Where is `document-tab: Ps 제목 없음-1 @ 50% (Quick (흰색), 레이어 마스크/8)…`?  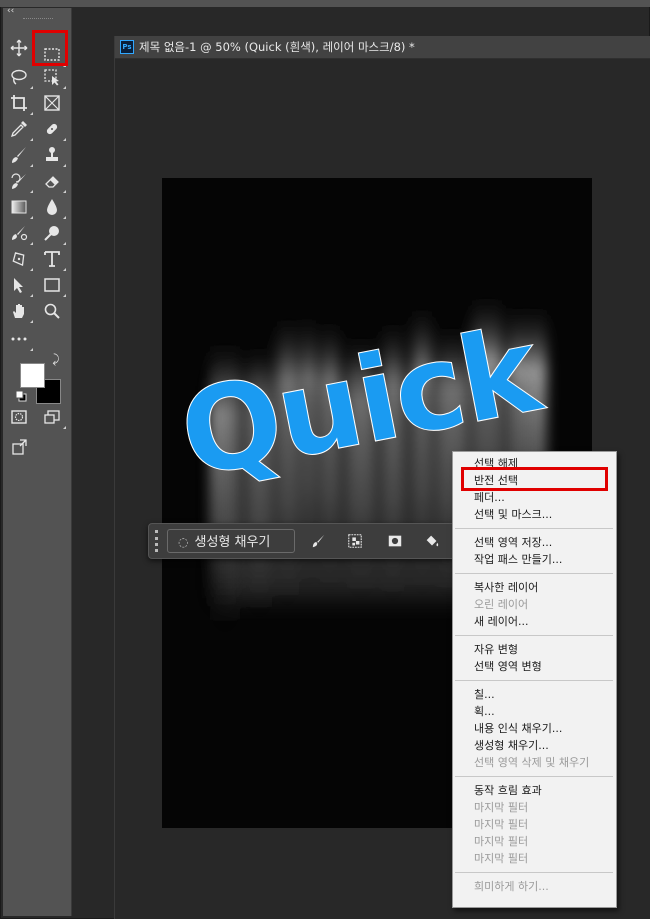
document-tab: Ps 제목 없음-1 @ 50% (Quick (흰색), 레이어 마스크/8)… is located at coordinates (382, 47).